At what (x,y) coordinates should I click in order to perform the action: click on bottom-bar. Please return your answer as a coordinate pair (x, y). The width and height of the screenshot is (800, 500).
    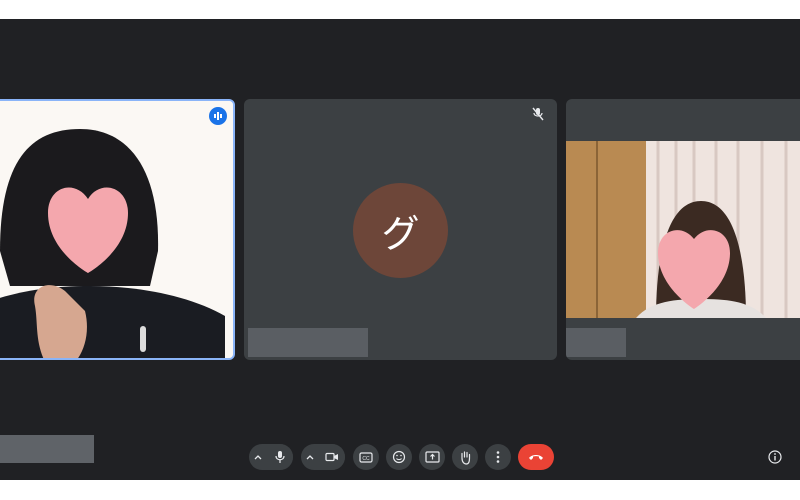
    Looking at the image, I should click on (400, 490).